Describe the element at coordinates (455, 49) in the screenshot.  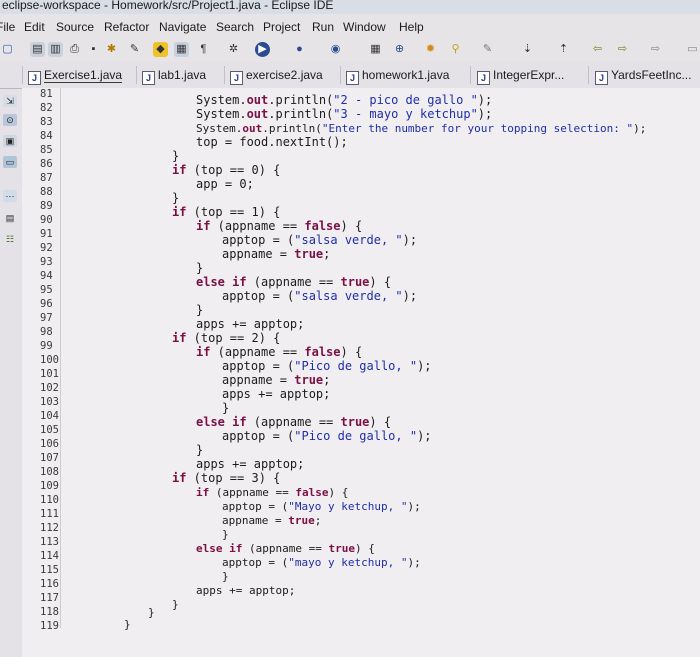
I see `search-icon: ⚲` at that location.